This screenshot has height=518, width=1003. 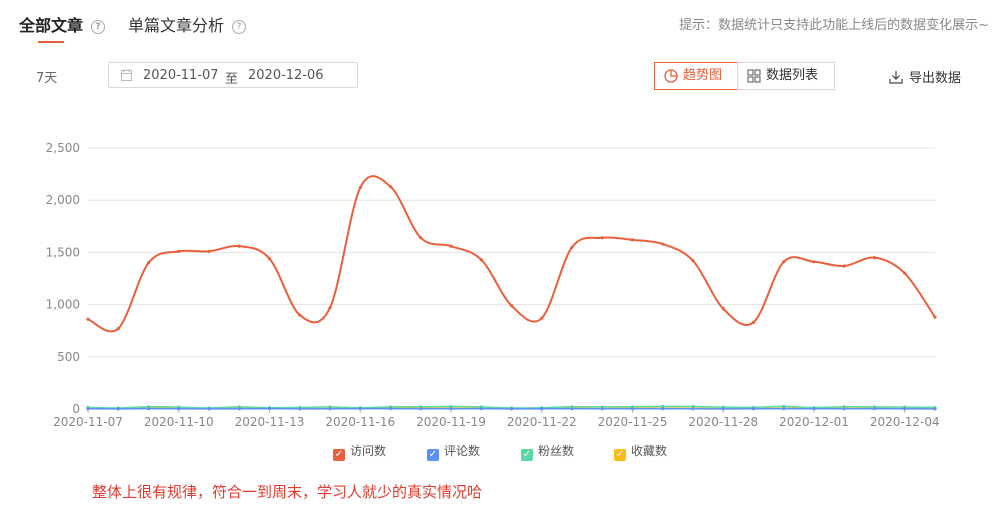 What do you see at coordinates (181, 75) in the screenshot?
I see `start-date: 2020-11-07` at bounding box center [181, 75].